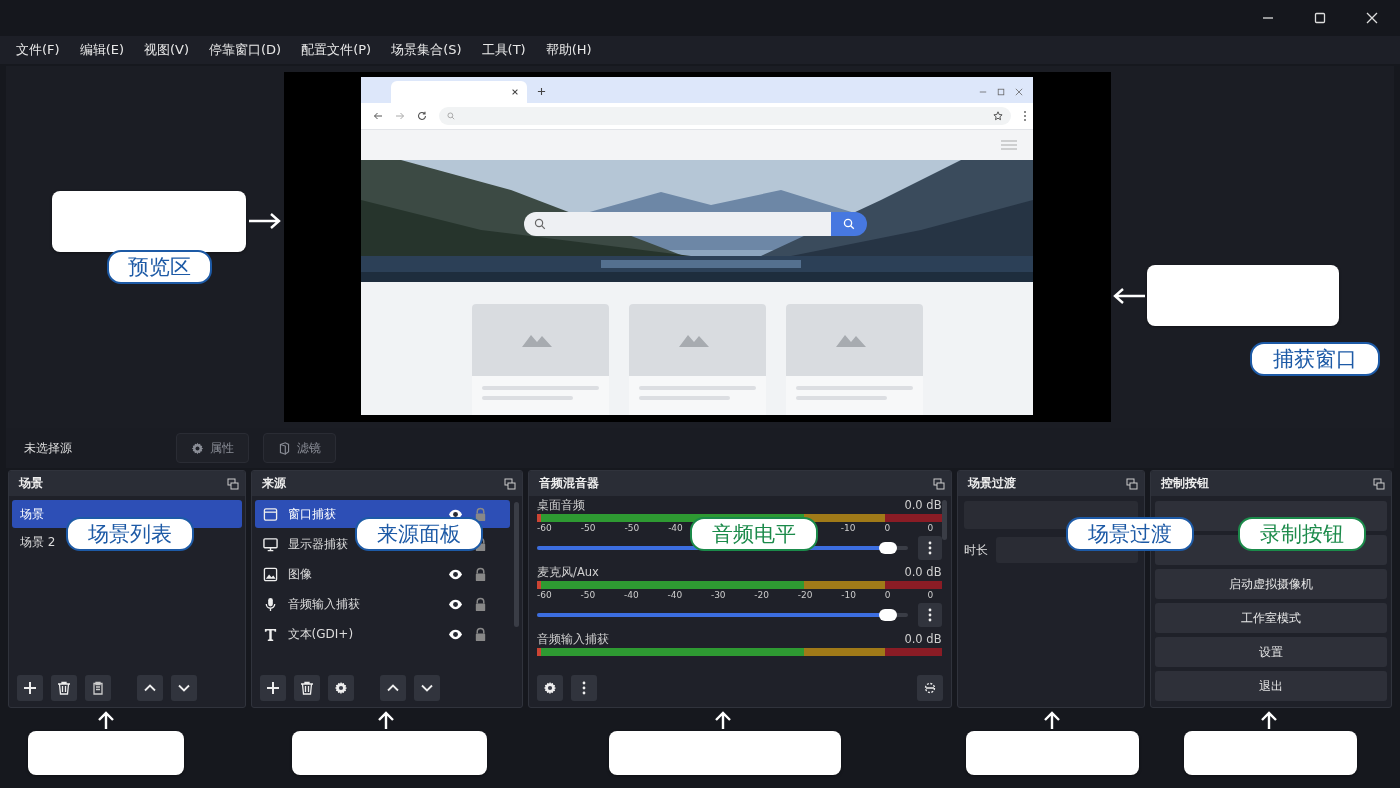  Describe the element at coordinates (975, 550) in the screenshot. I see `duration-label: 时长` at that location.